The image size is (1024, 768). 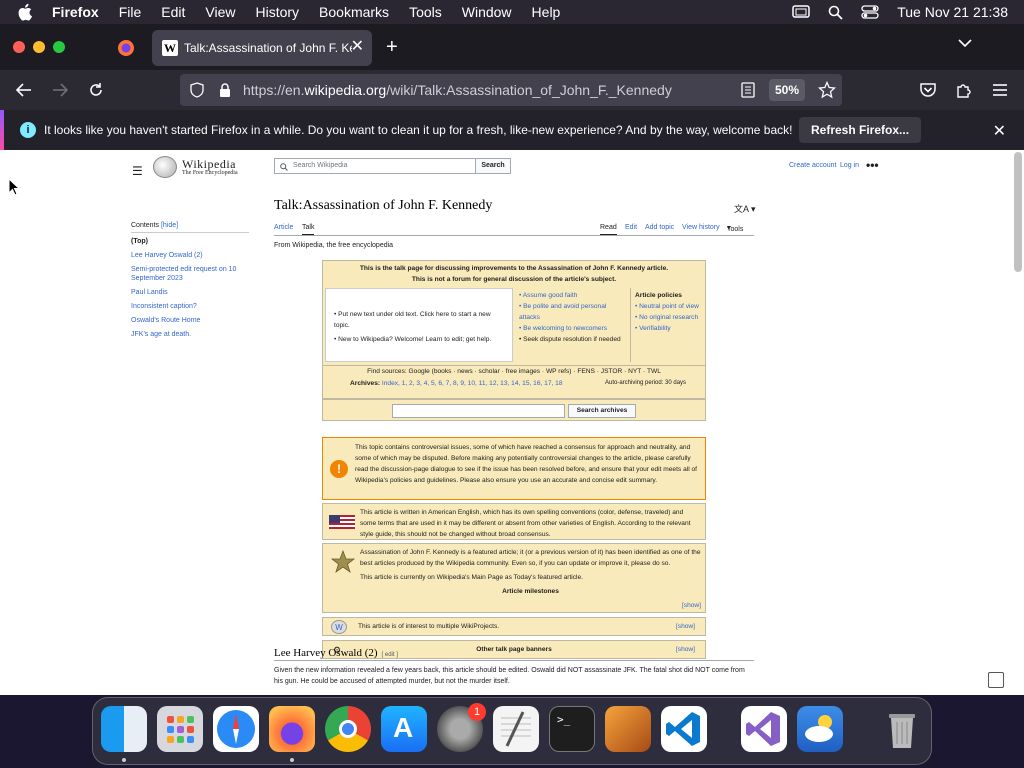 What do you see at coordinates (964, 90) in the screenshot?
I see `extensions-icon` at bounding box center [964, 90].